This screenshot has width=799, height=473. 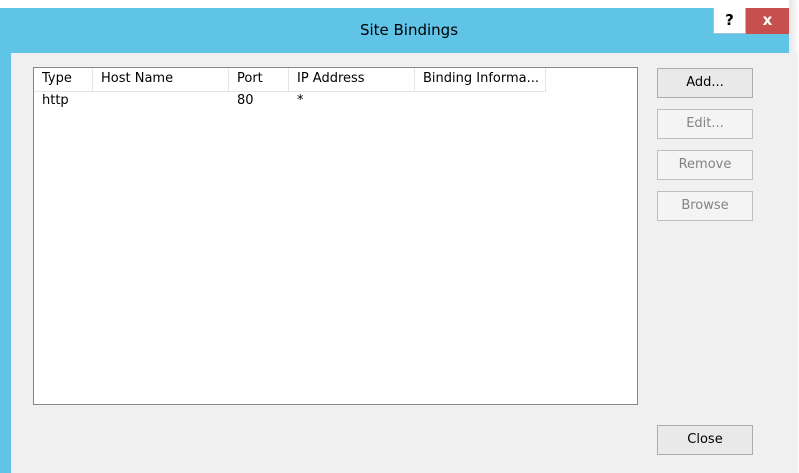 I want to click on cell-type: http, so click(x=55, y=100).